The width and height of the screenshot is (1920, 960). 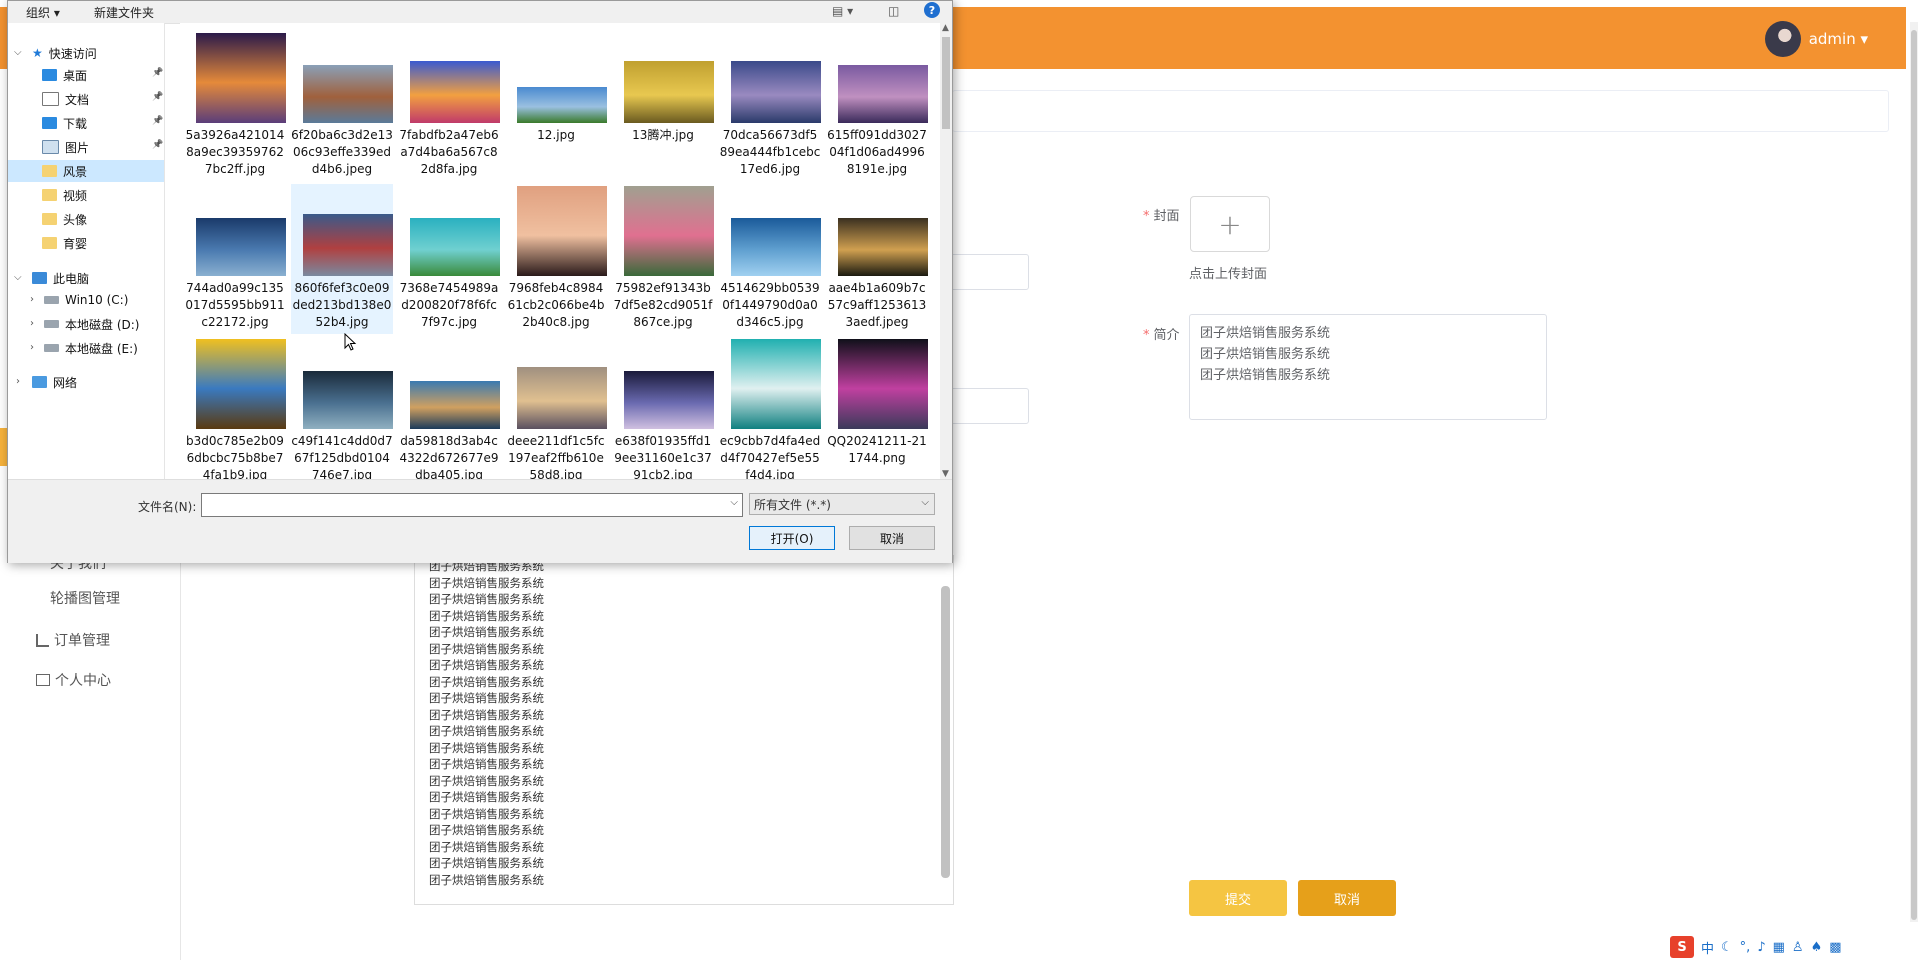 What do you see at coordinates (86, 195) in the screenshot?
I see `nav-item: 视频` at bounding box center [86, 195].